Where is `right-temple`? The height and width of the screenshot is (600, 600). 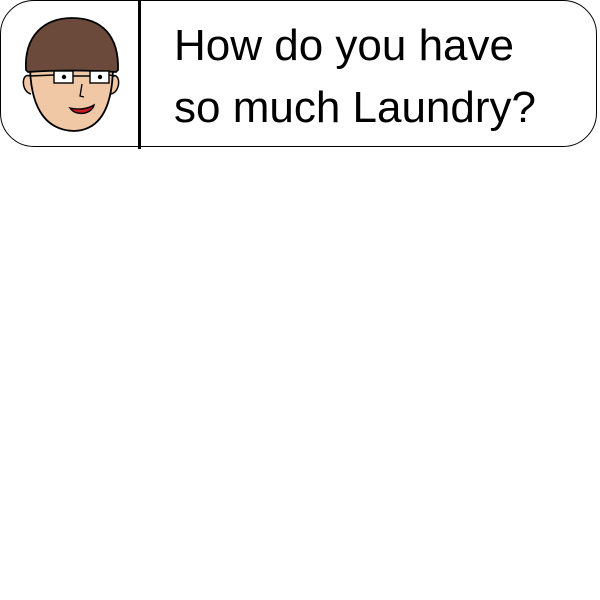
right-temple is located at coordinates (112, 75).